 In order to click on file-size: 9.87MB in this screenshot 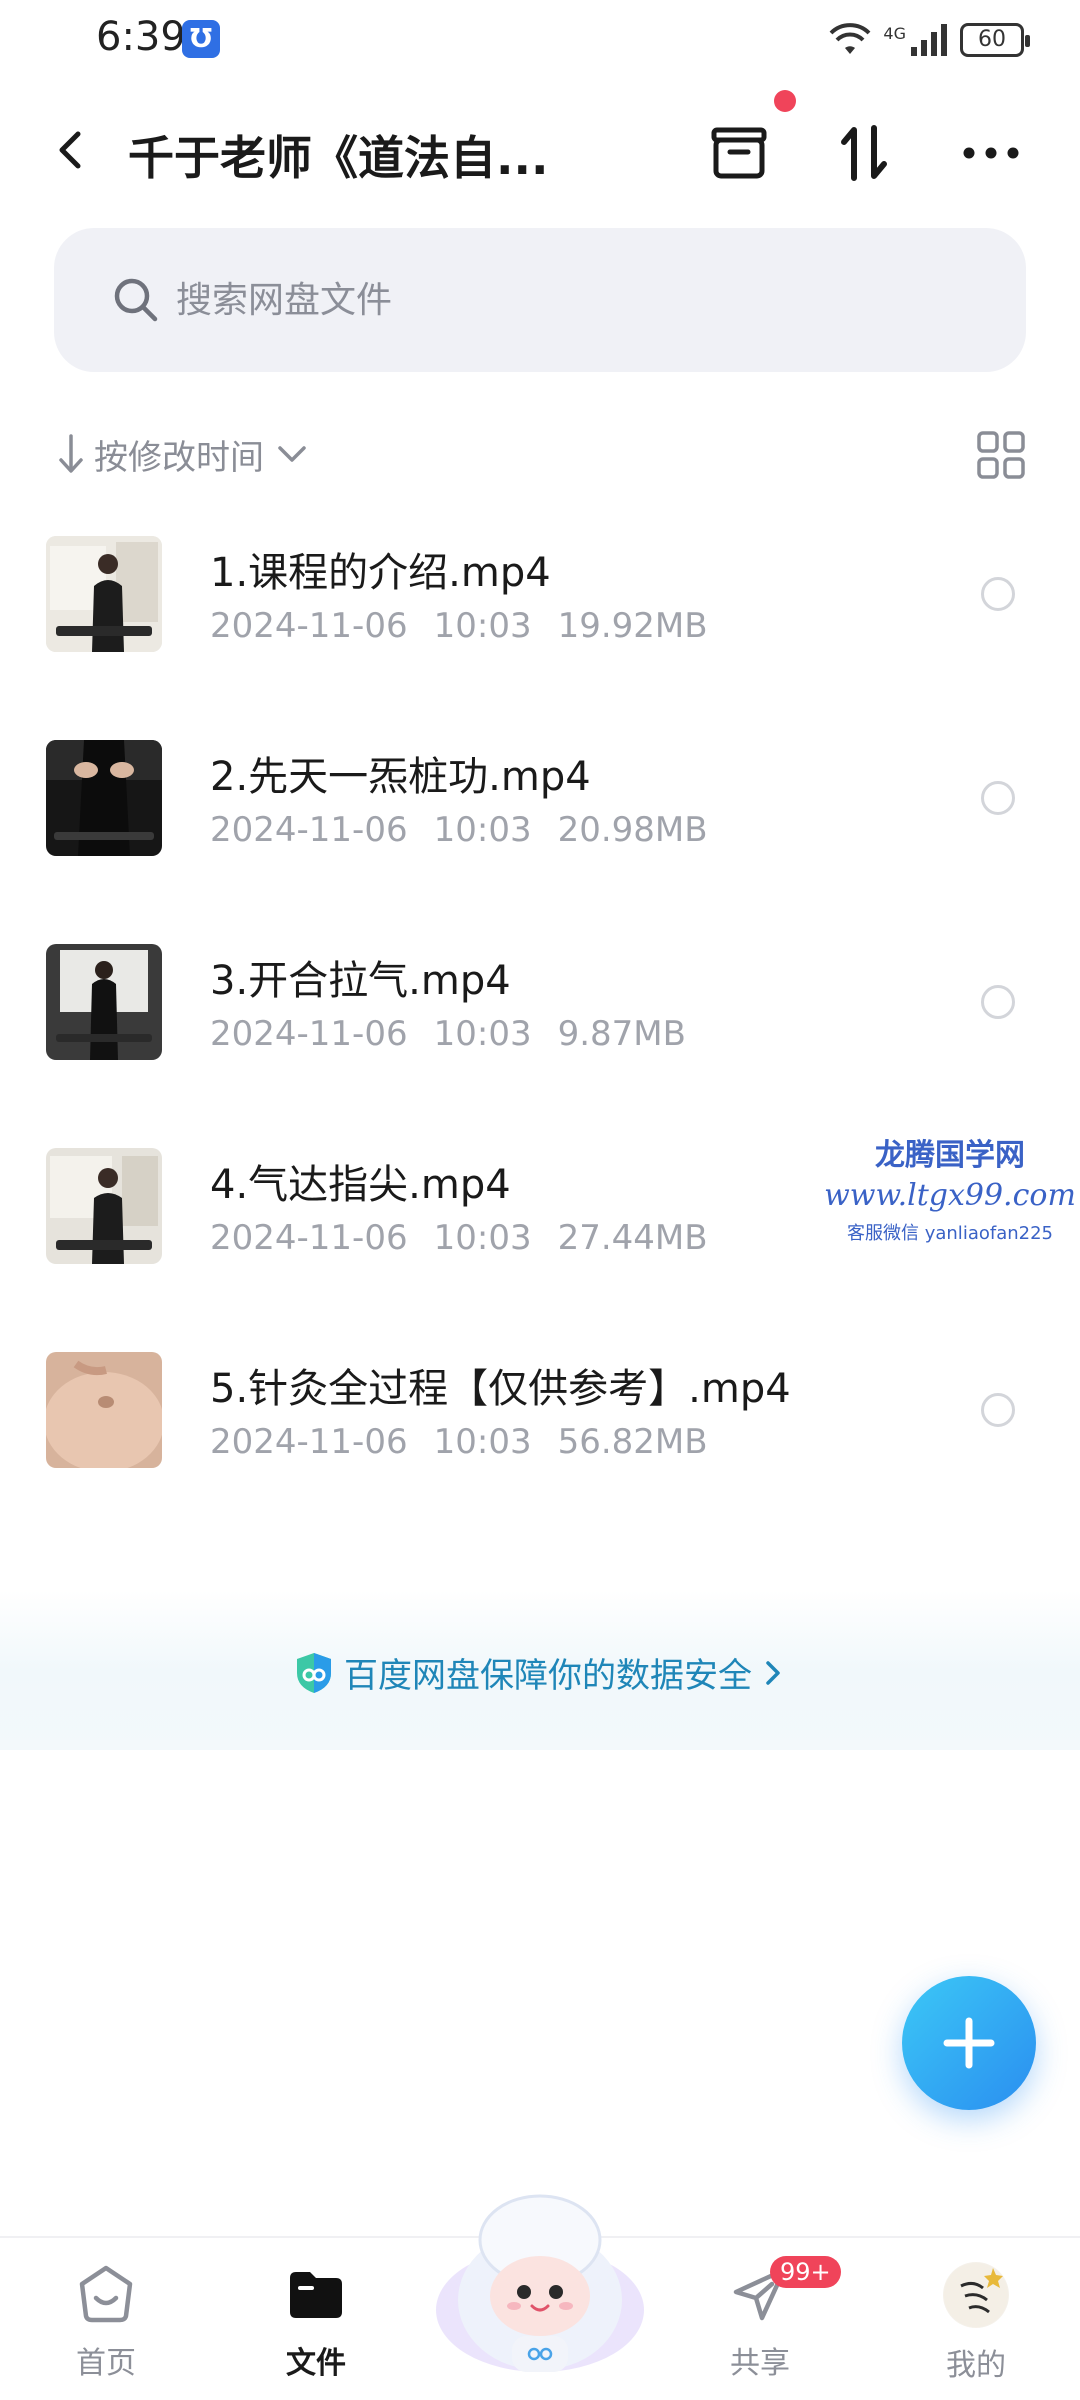, I will do `click(621, 1034)`.